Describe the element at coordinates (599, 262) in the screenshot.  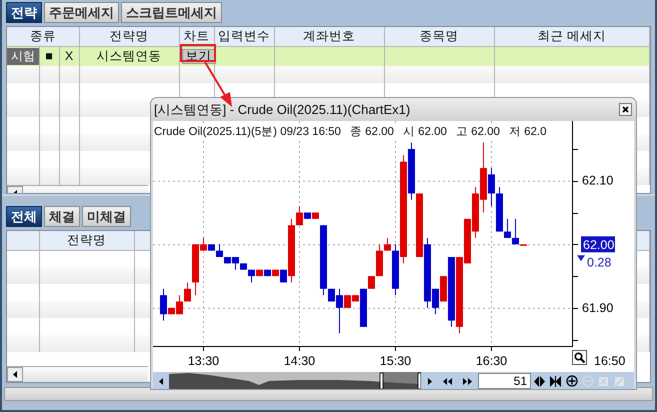
I see `price-change: 0.28` at that location.